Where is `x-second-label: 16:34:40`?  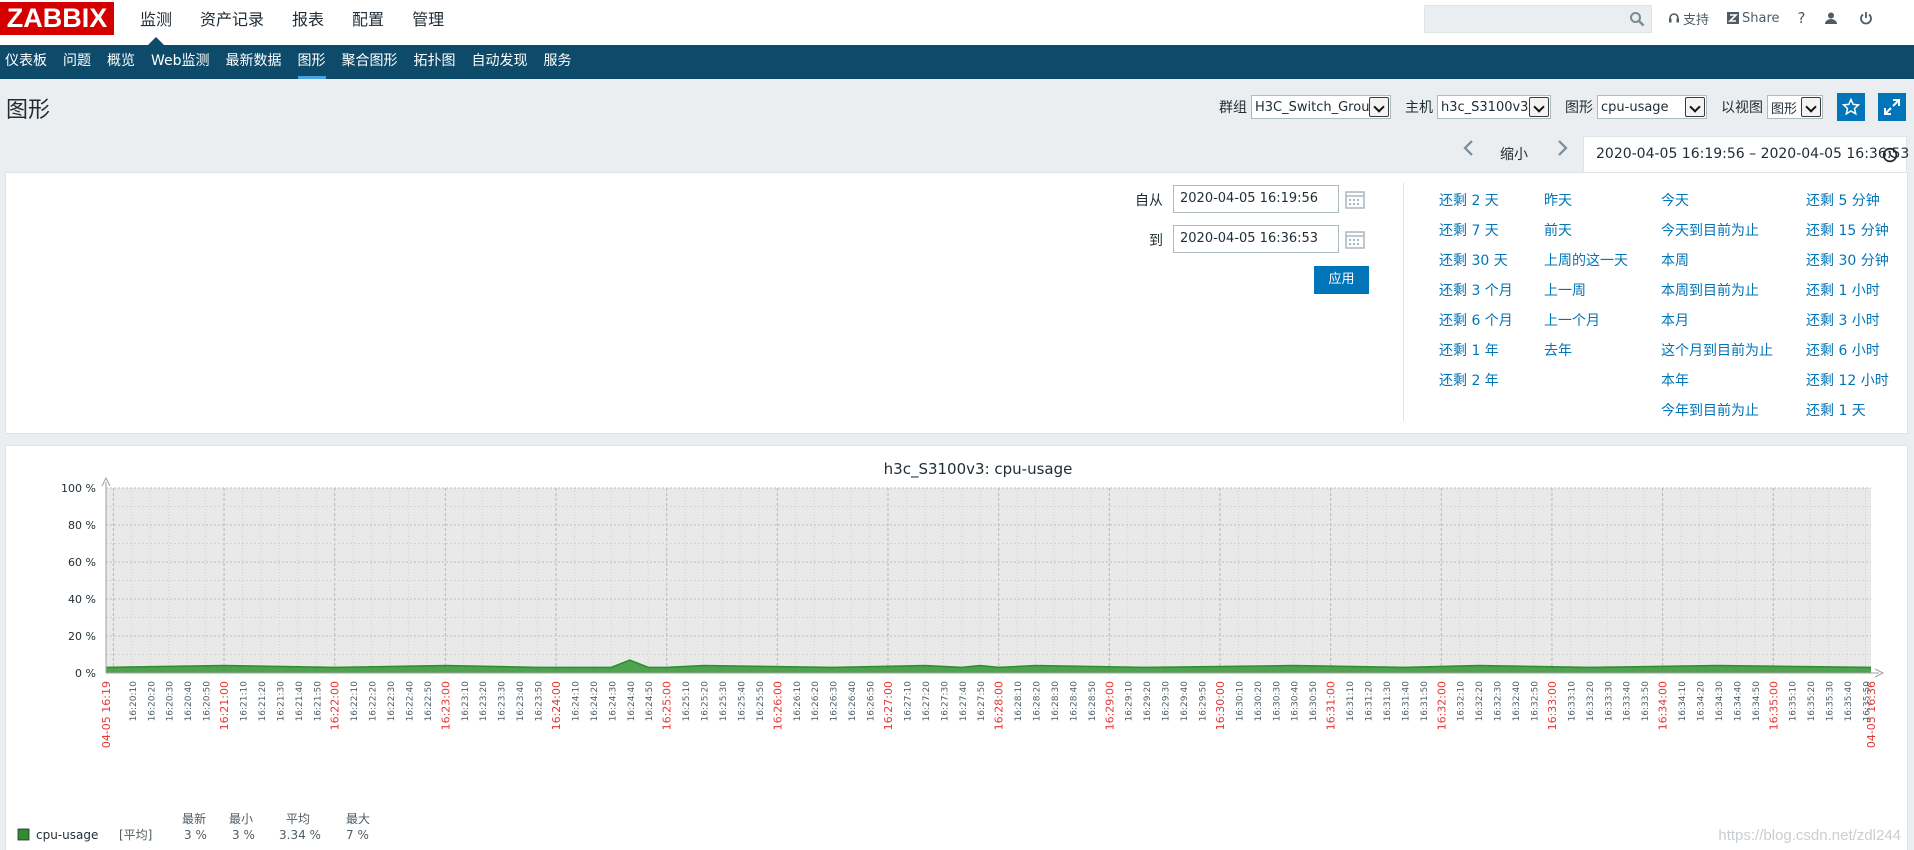 x-second-label: 16:34:40 is located at coordinates (1738, 701).